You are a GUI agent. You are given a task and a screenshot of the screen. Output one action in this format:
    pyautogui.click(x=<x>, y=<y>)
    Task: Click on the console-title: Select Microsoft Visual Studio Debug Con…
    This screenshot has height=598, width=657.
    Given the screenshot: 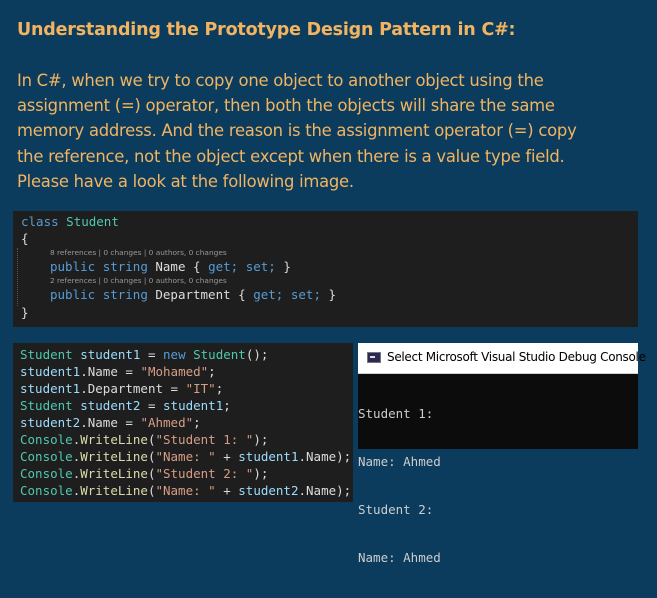 What is the action you would take?
    pyautogui.click(x=516, y=357)
    